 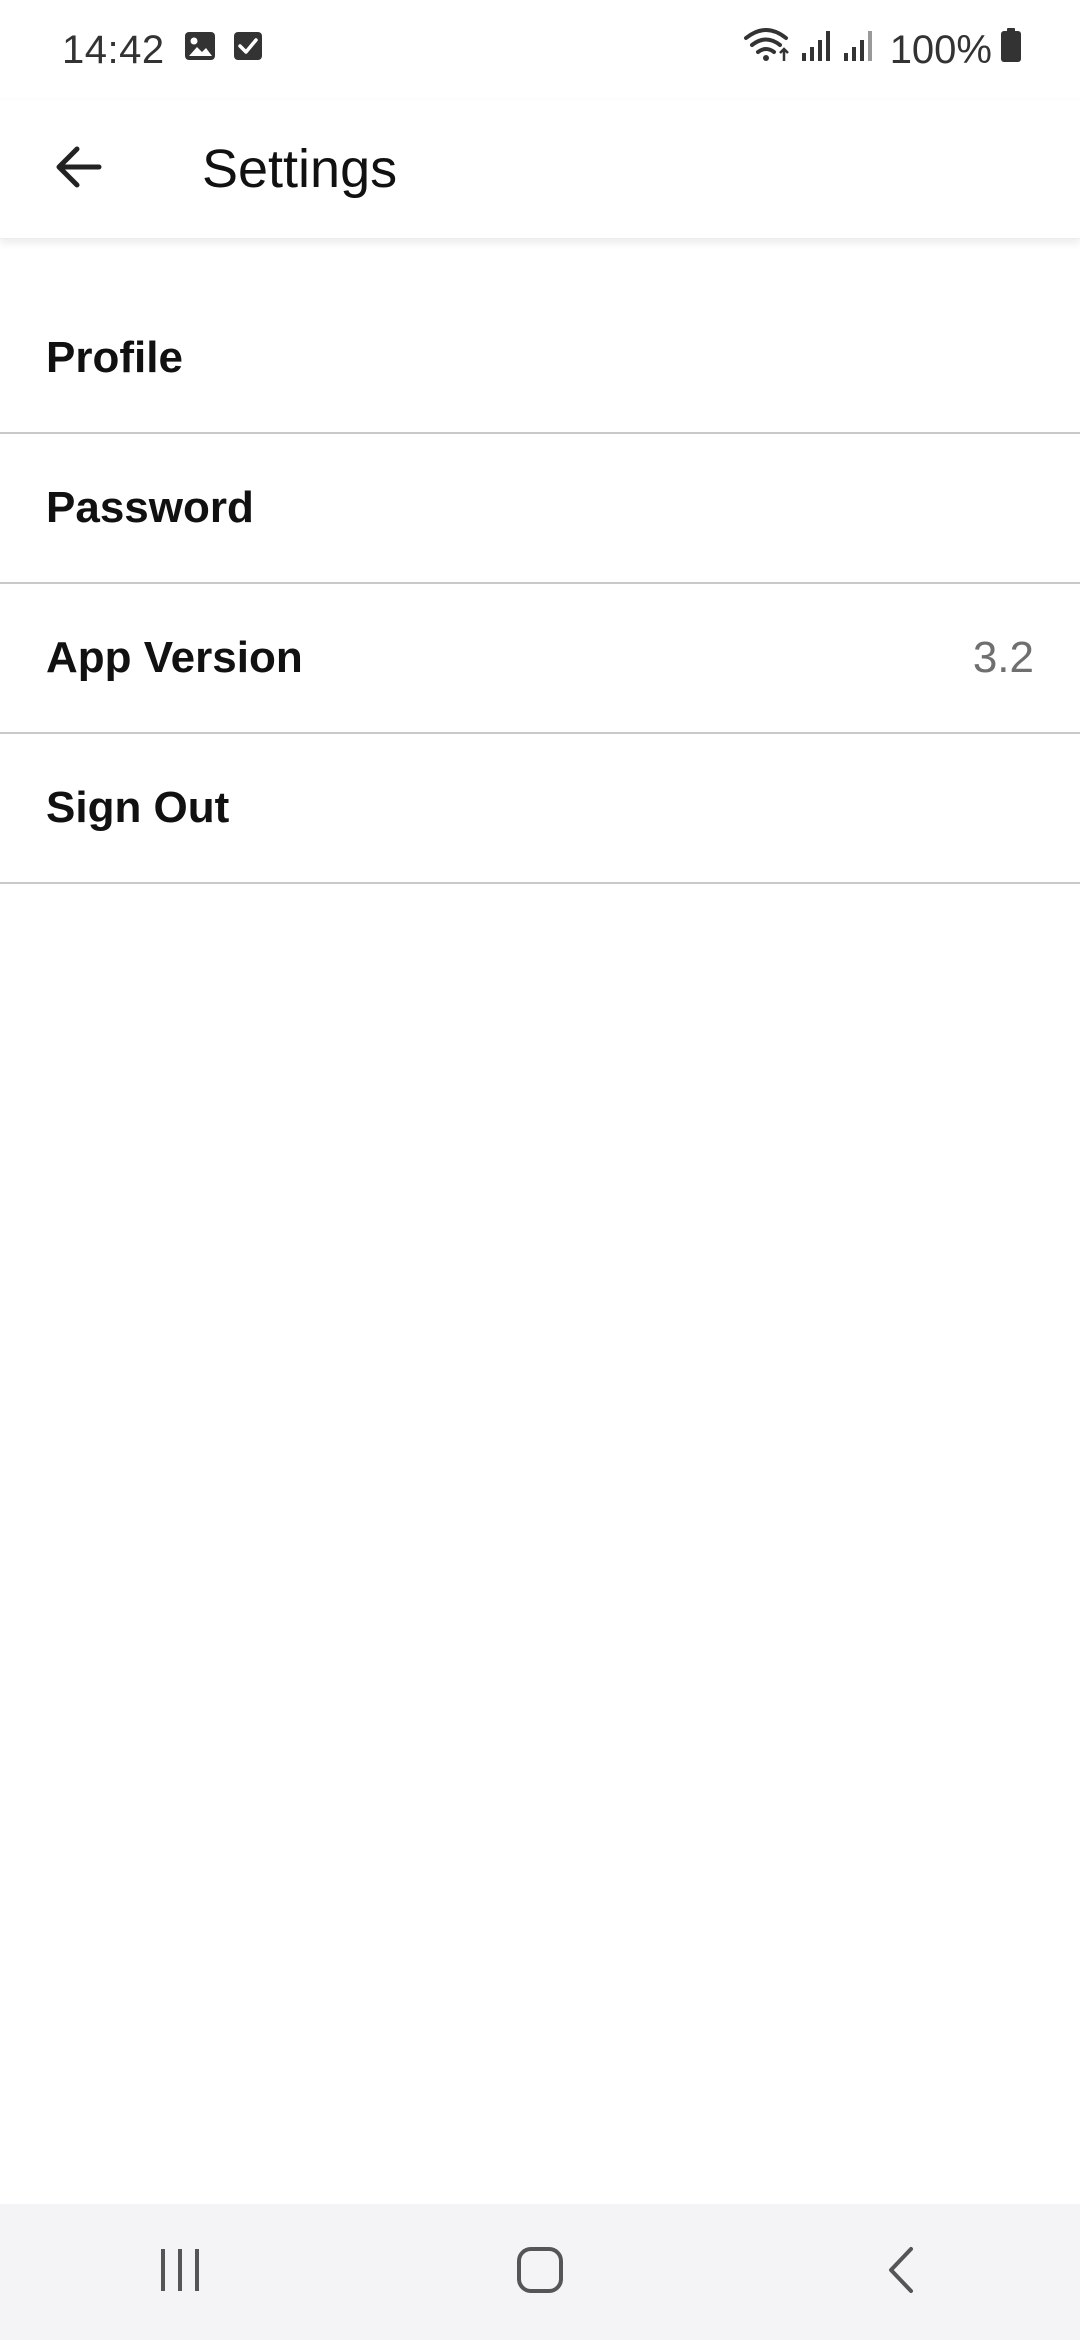 What do you see at coordinates (174, 657) in the screenshot?
I see `settings-item-label: App Version` at bounding box center [174, 657].